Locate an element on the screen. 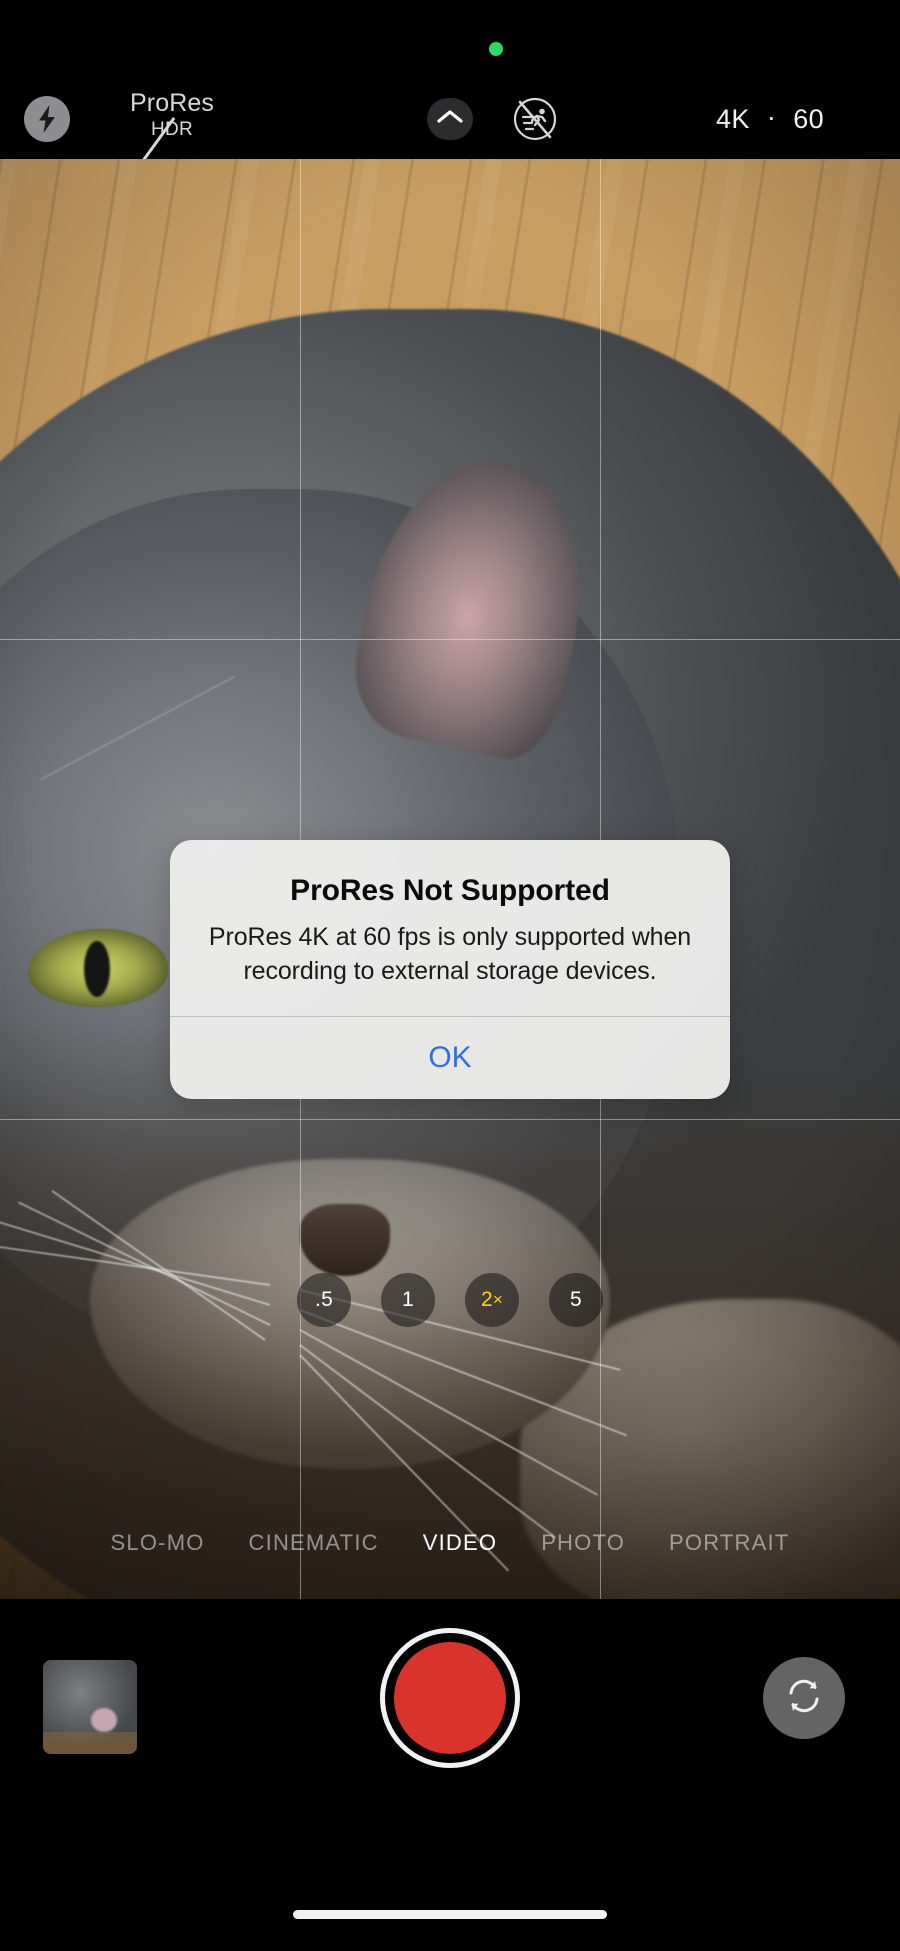 This screenshot has width=900, height=1951. capture-controls is located at coordinates (450, 1717).